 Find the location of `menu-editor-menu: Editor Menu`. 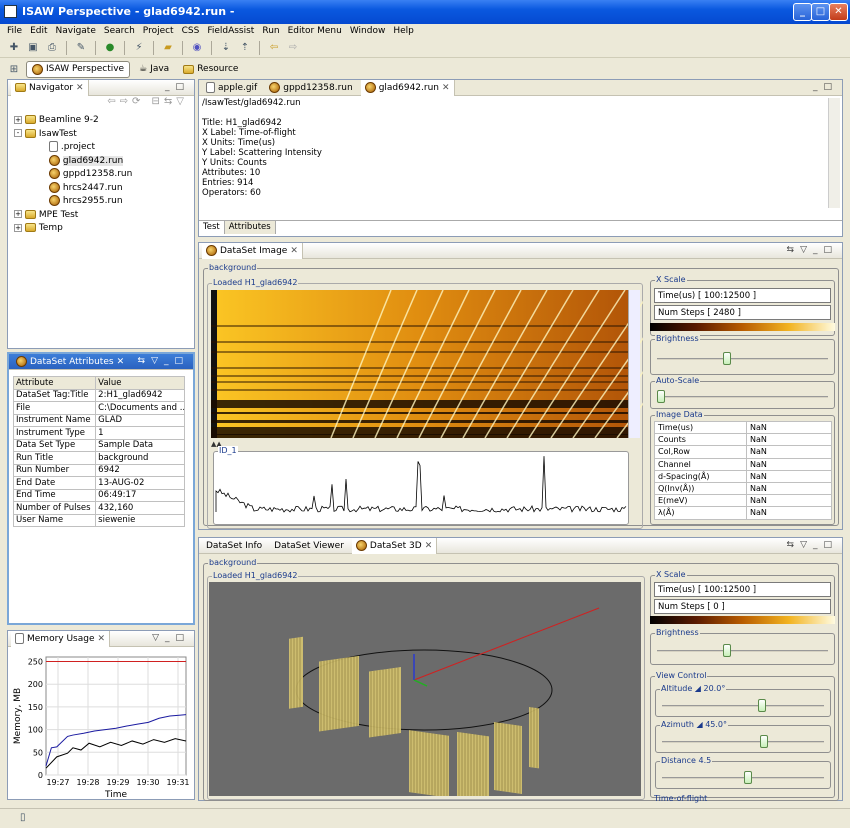

menu-editor-menu: Editor Menu is located at coordinates (315, 31).